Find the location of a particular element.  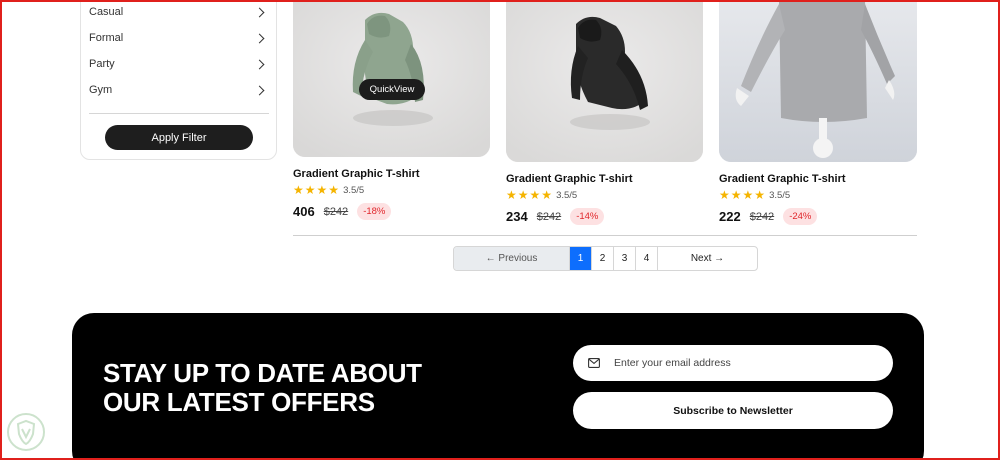

filter-item-label: Party is located at coordinates (102, 64).